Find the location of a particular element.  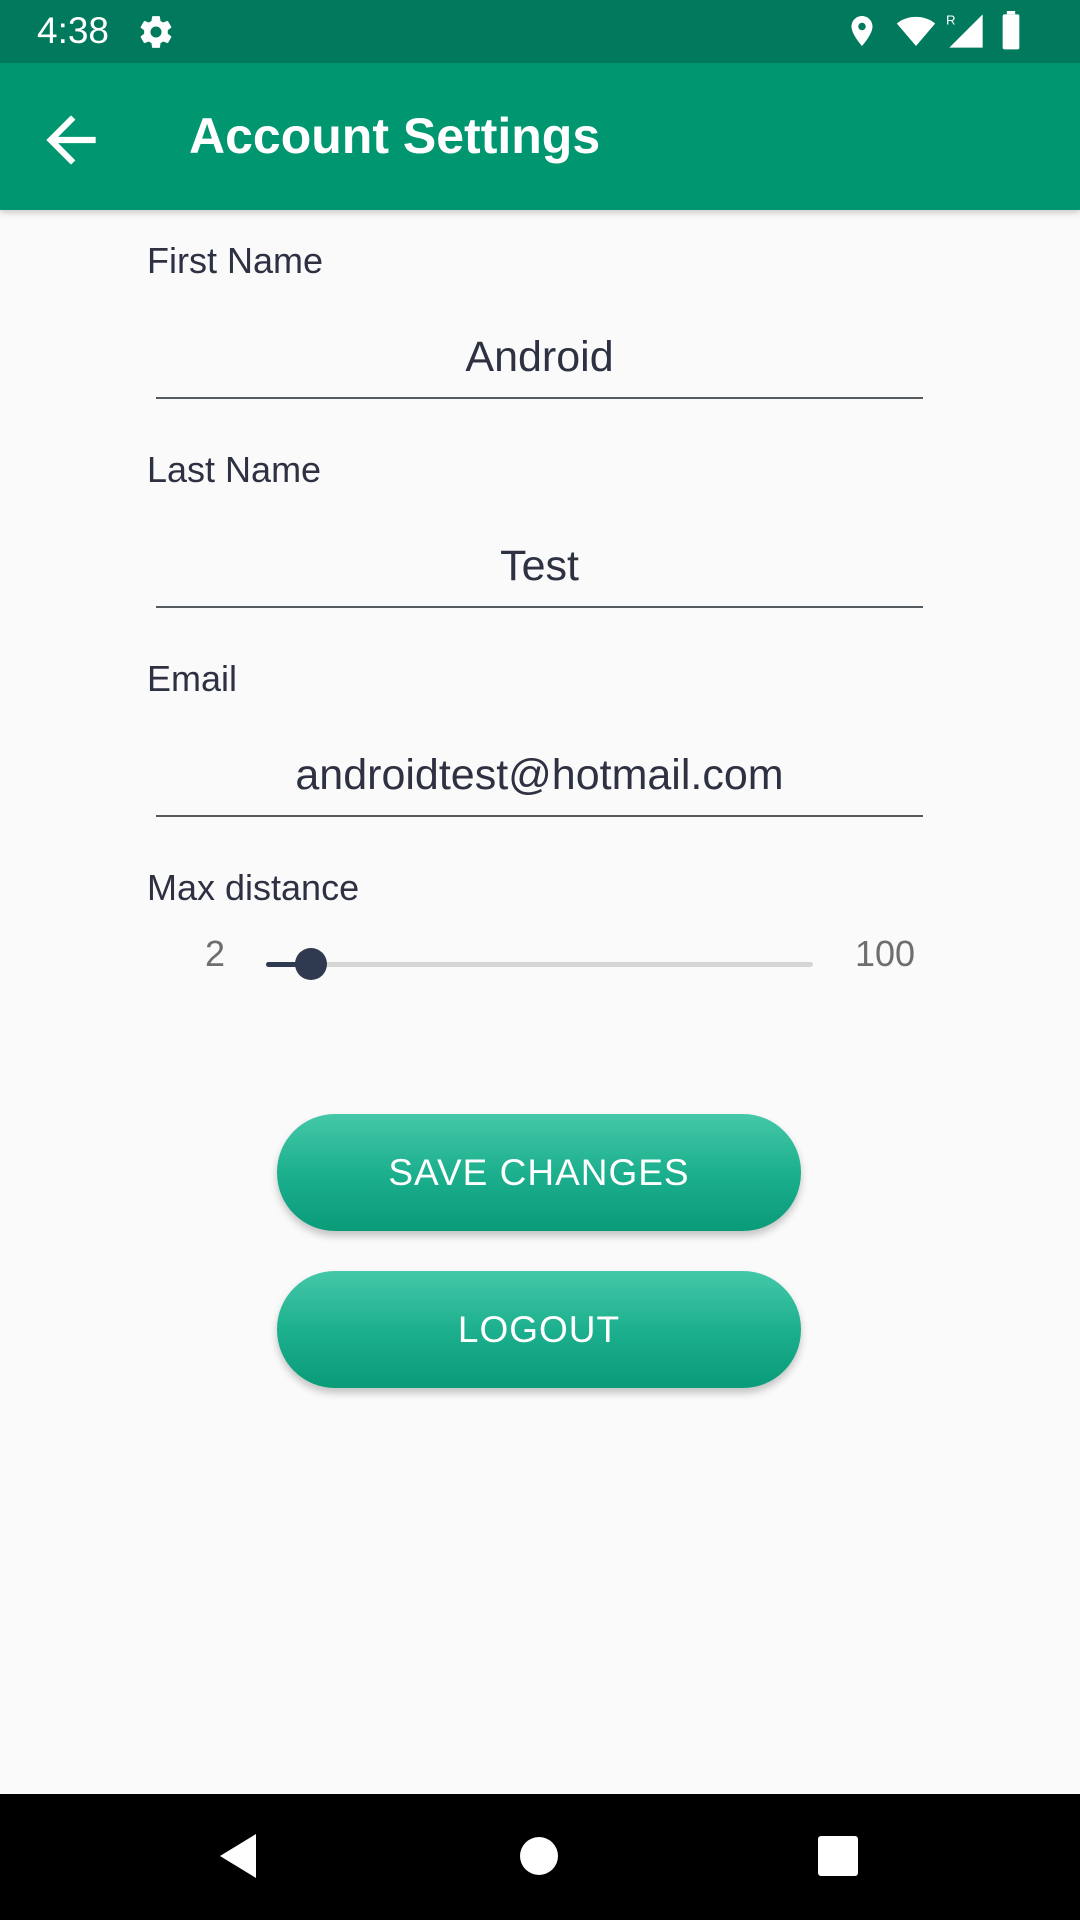

first-name-field is located at coordinates (539, 358).